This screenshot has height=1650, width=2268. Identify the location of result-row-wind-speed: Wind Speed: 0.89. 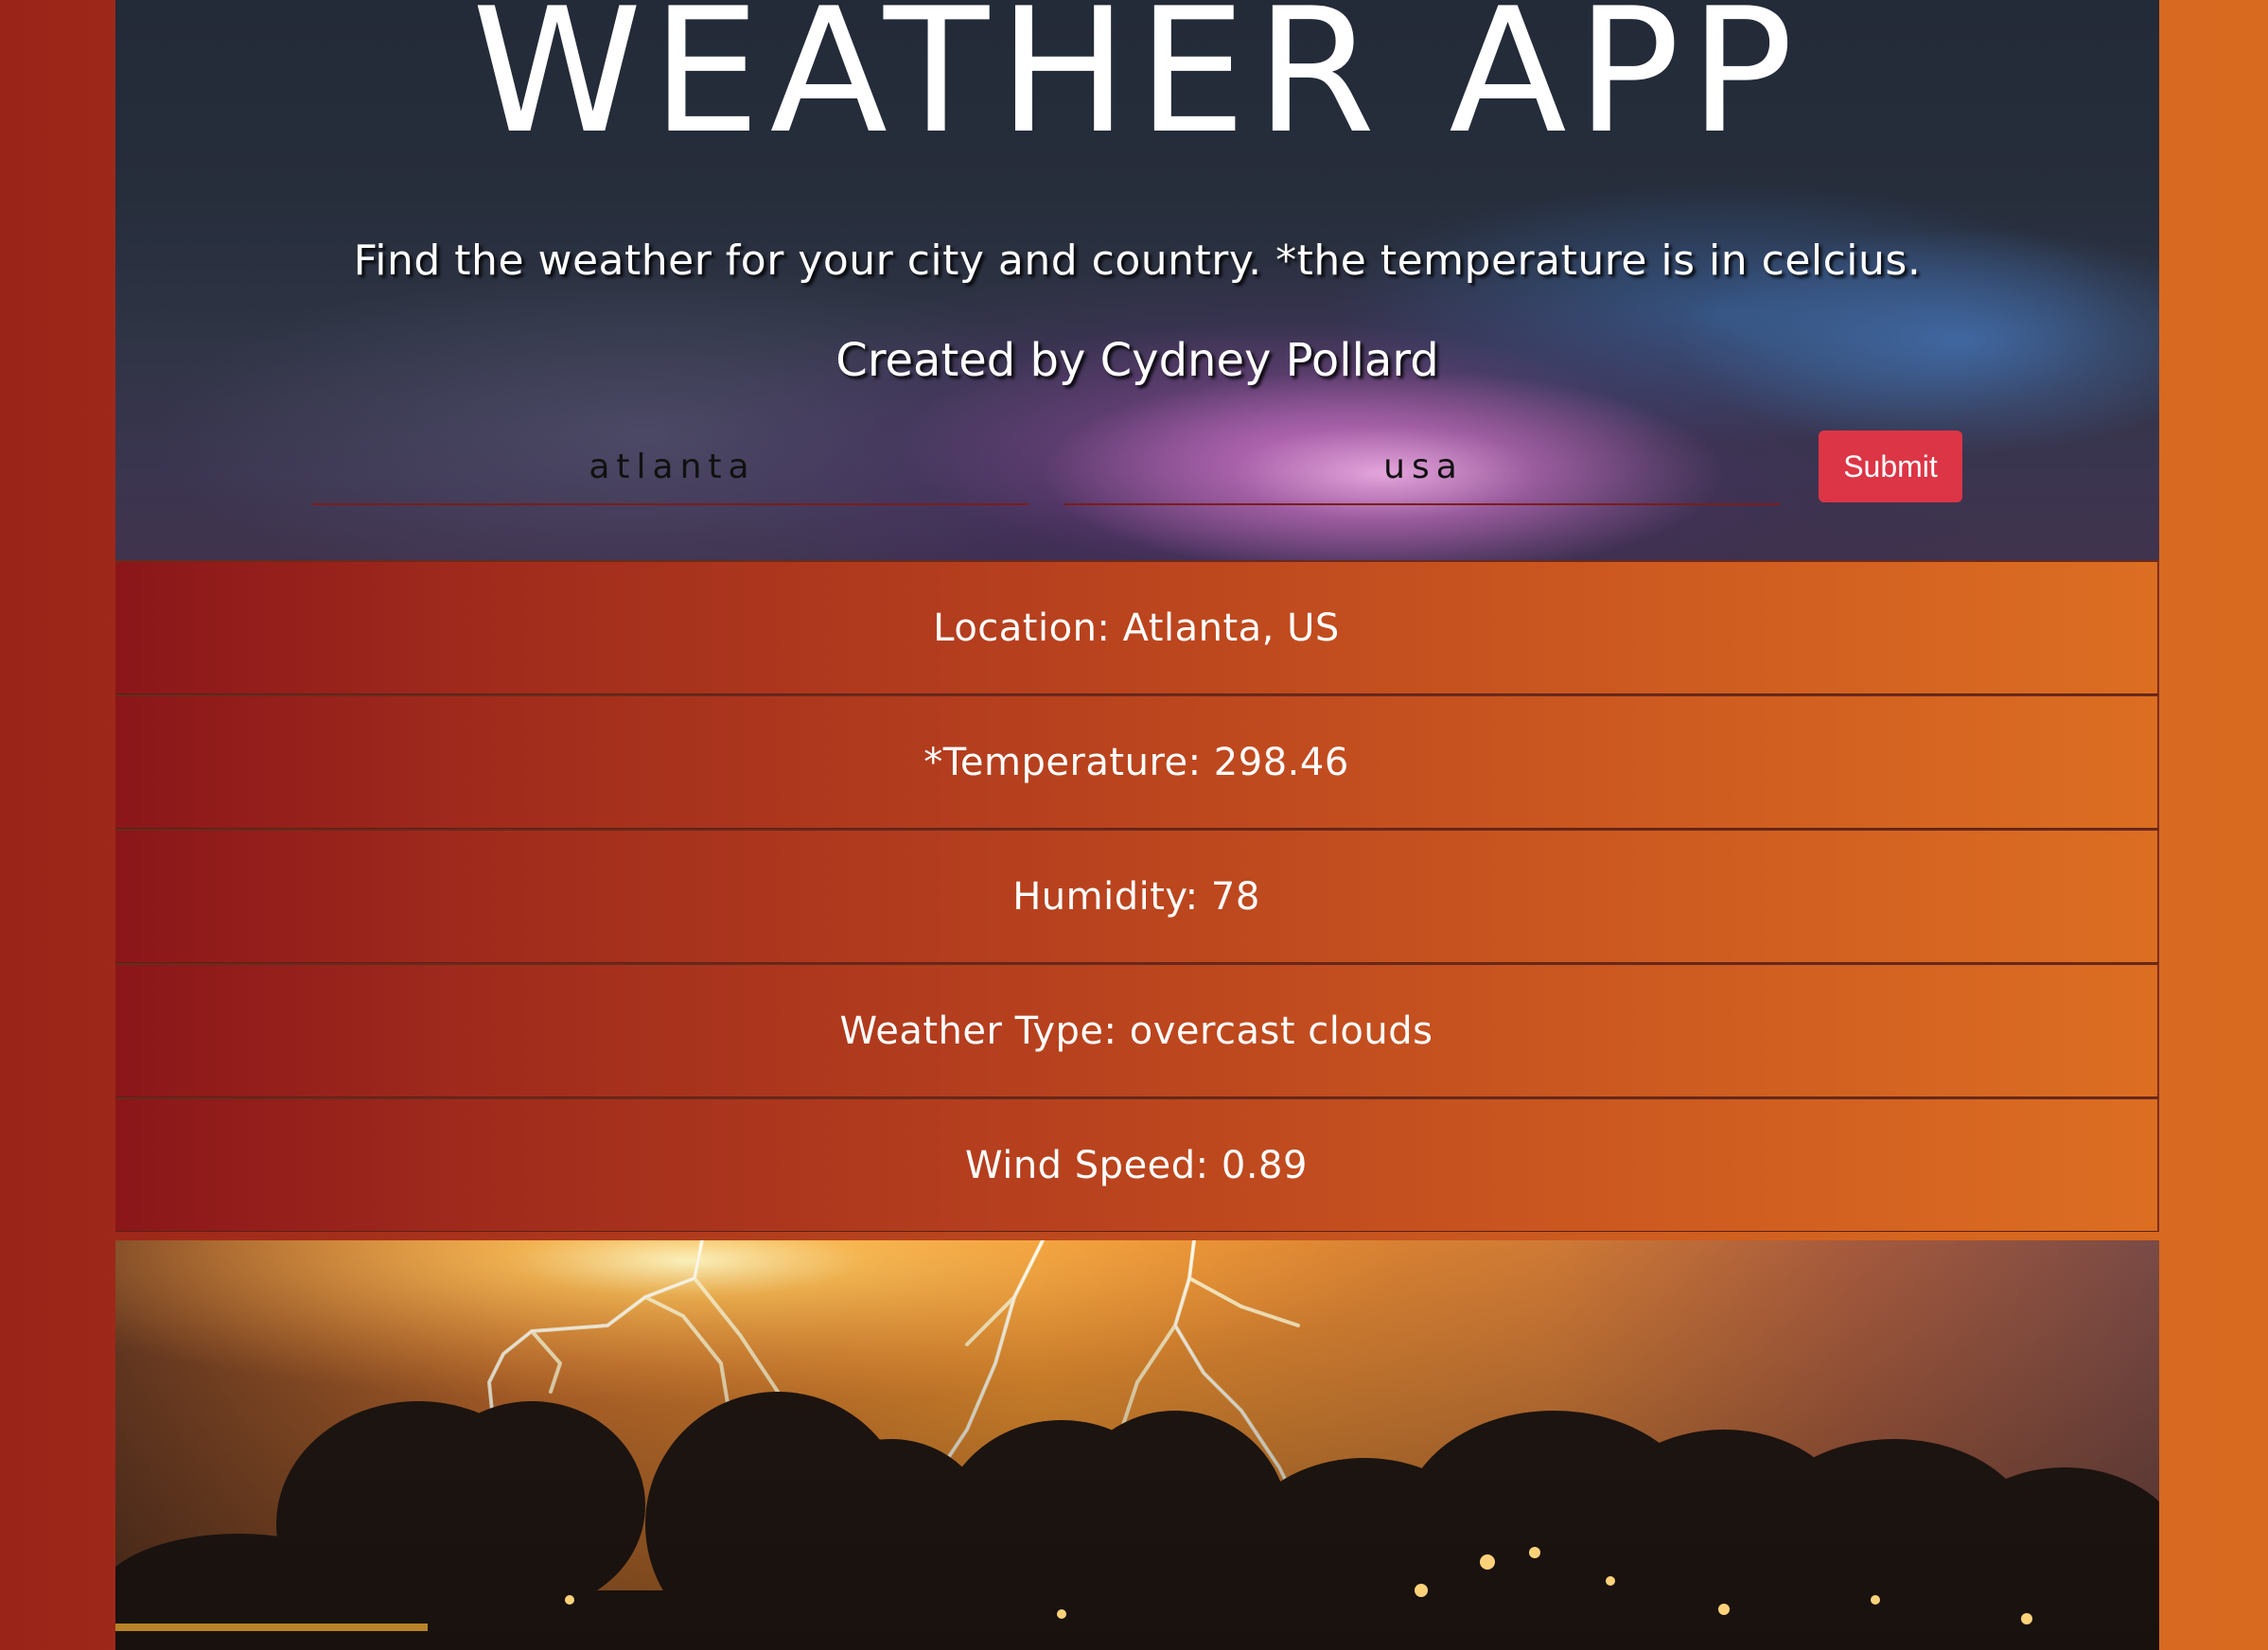
(1137, 1164).